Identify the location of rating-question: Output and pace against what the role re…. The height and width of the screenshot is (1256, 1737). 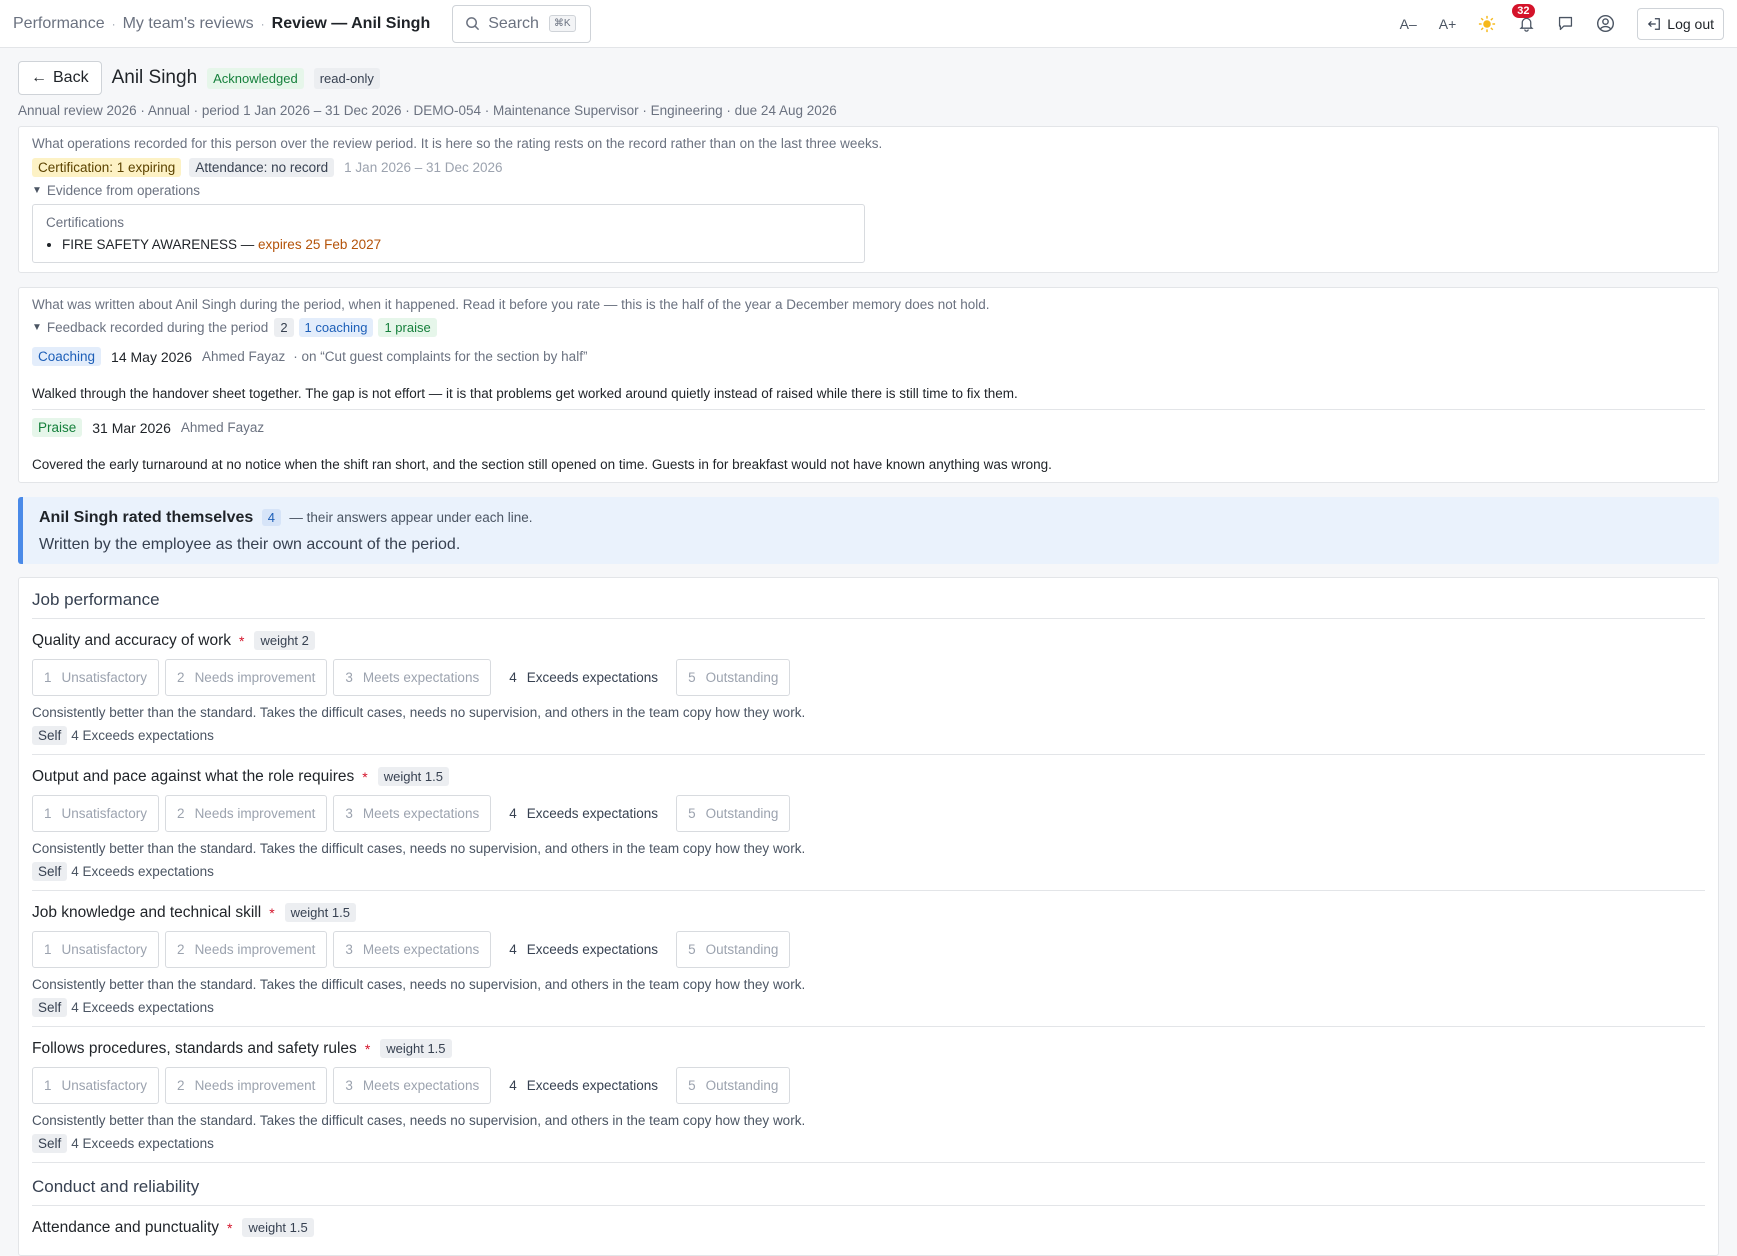
(868, 823).